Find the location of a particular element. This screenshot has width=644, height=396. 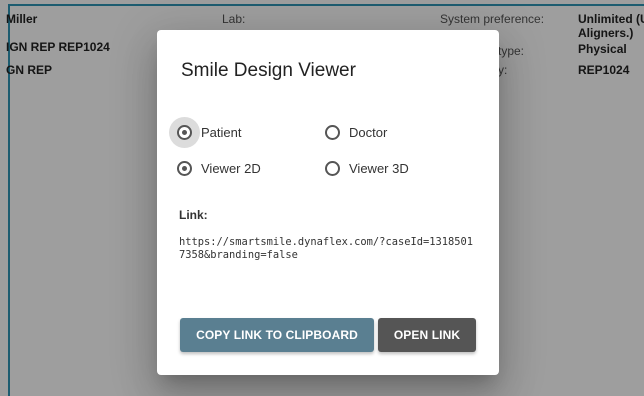

radio-doctor: Doctor is located at coordinates (399, 132).